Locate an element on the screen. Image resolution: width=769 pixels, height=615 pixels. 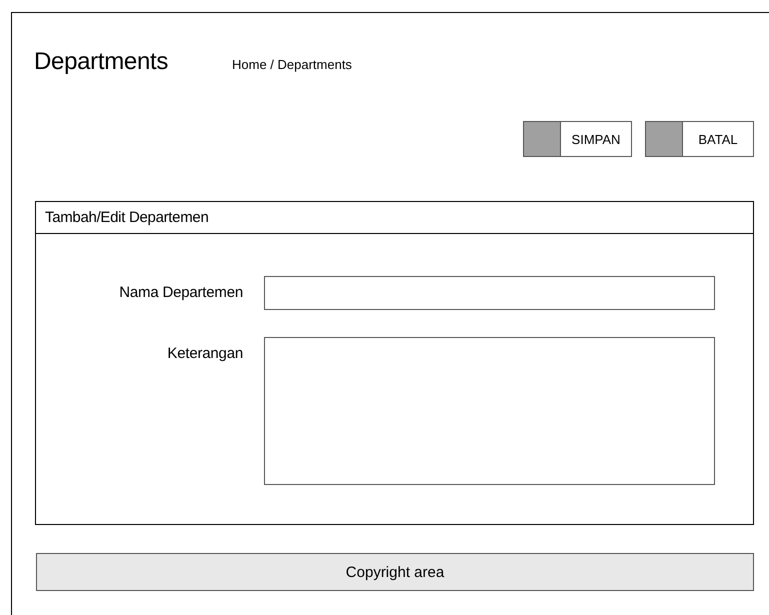
field-label: Nama Departemen is located at coordinates (180, 292).